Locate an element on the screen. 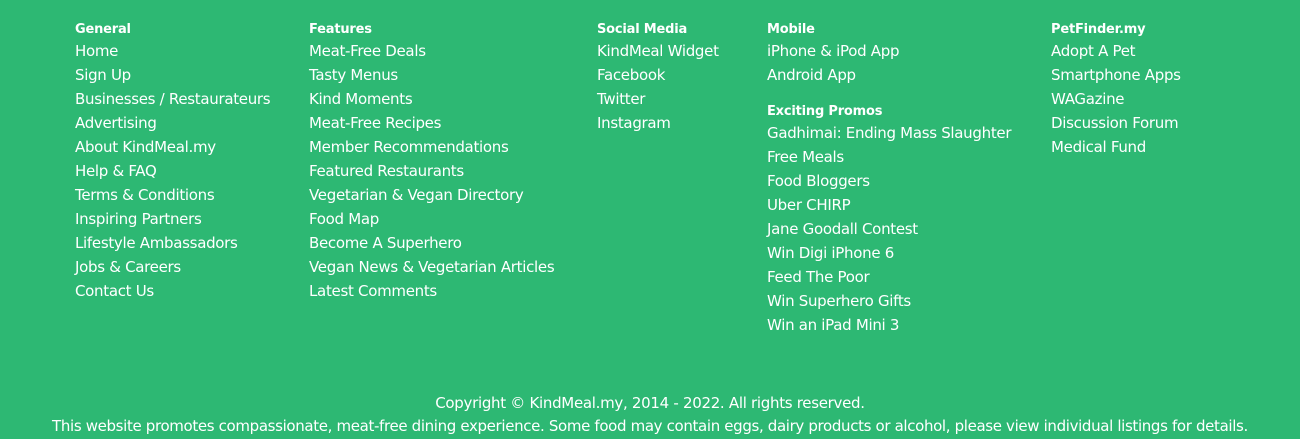 Image resolution: width=1300 pixels, height=439 pixels. general-link-0: Home is located at coordinates (96, 51).